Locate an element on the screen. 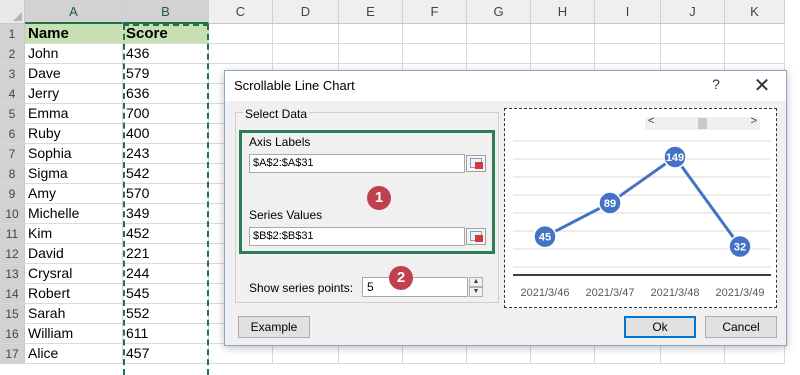 The width and height of the screenshot is (800, 375). score-cell: 636 is located at coordinates (166, 94).